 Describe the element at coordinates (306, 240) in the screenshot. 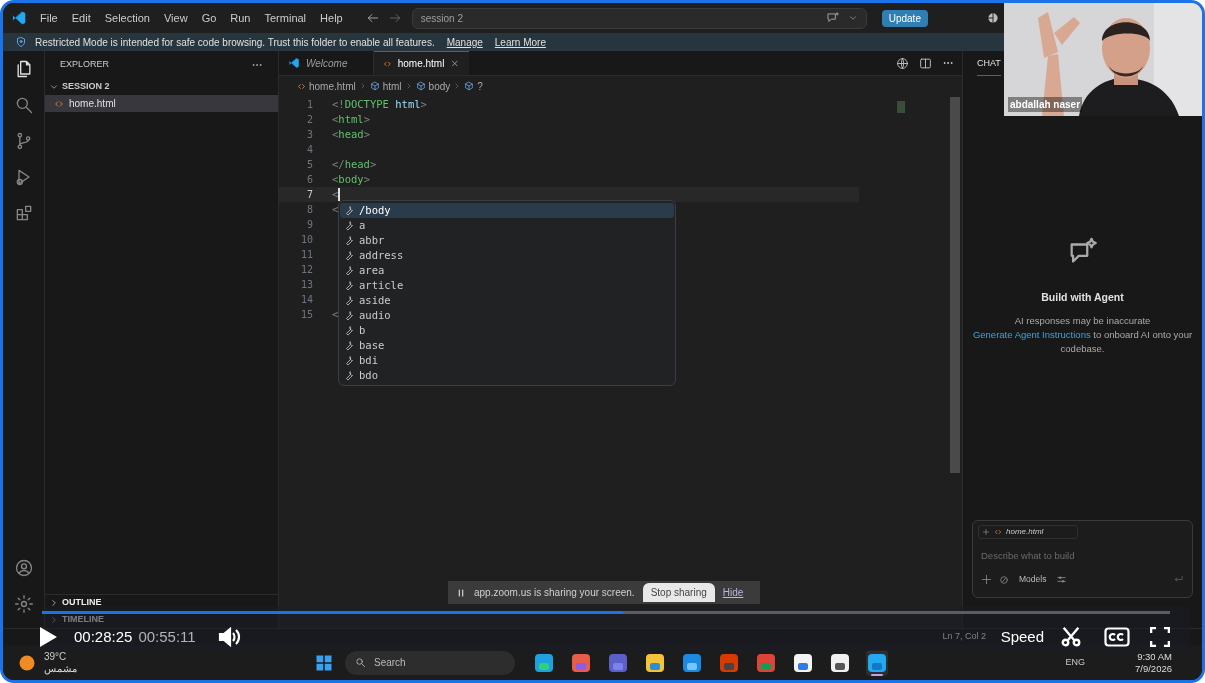

I see `line-number: 10` at that location.